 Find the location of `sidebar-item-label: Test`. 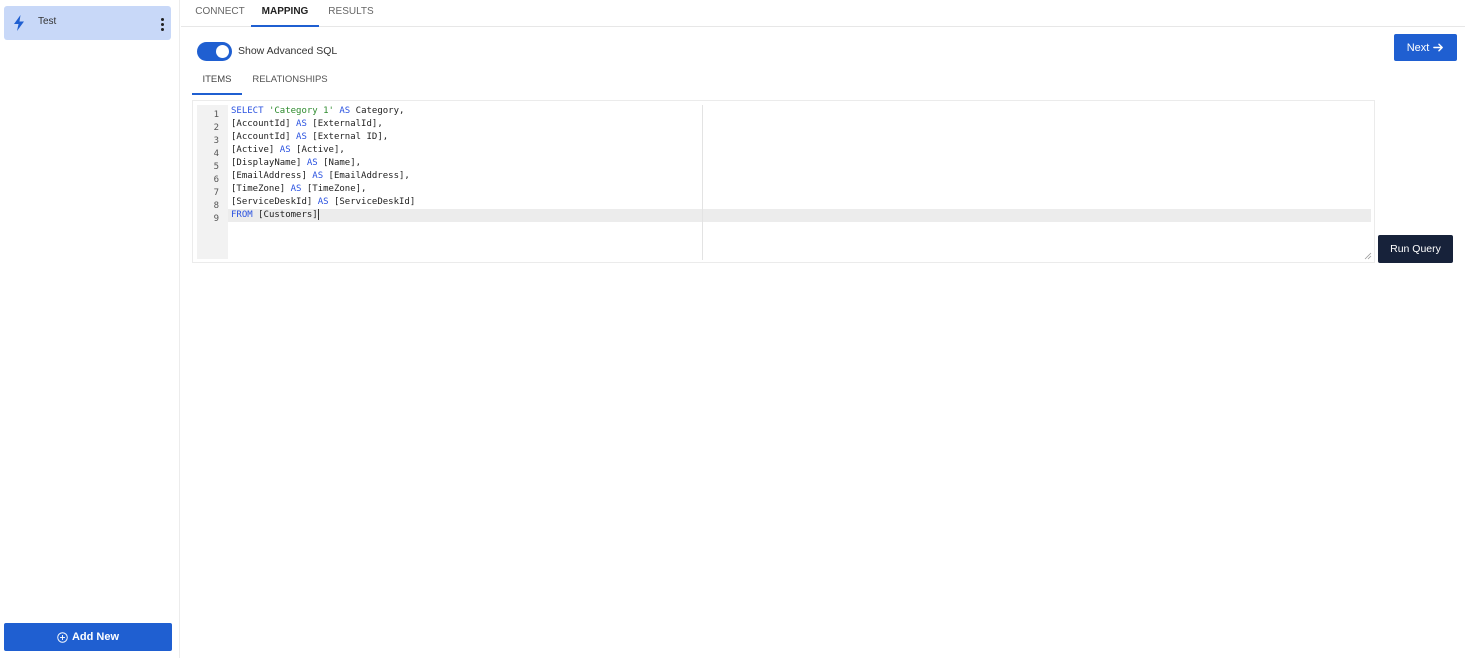

sidebar-item-label: Test is located at coordinates (47, 21).